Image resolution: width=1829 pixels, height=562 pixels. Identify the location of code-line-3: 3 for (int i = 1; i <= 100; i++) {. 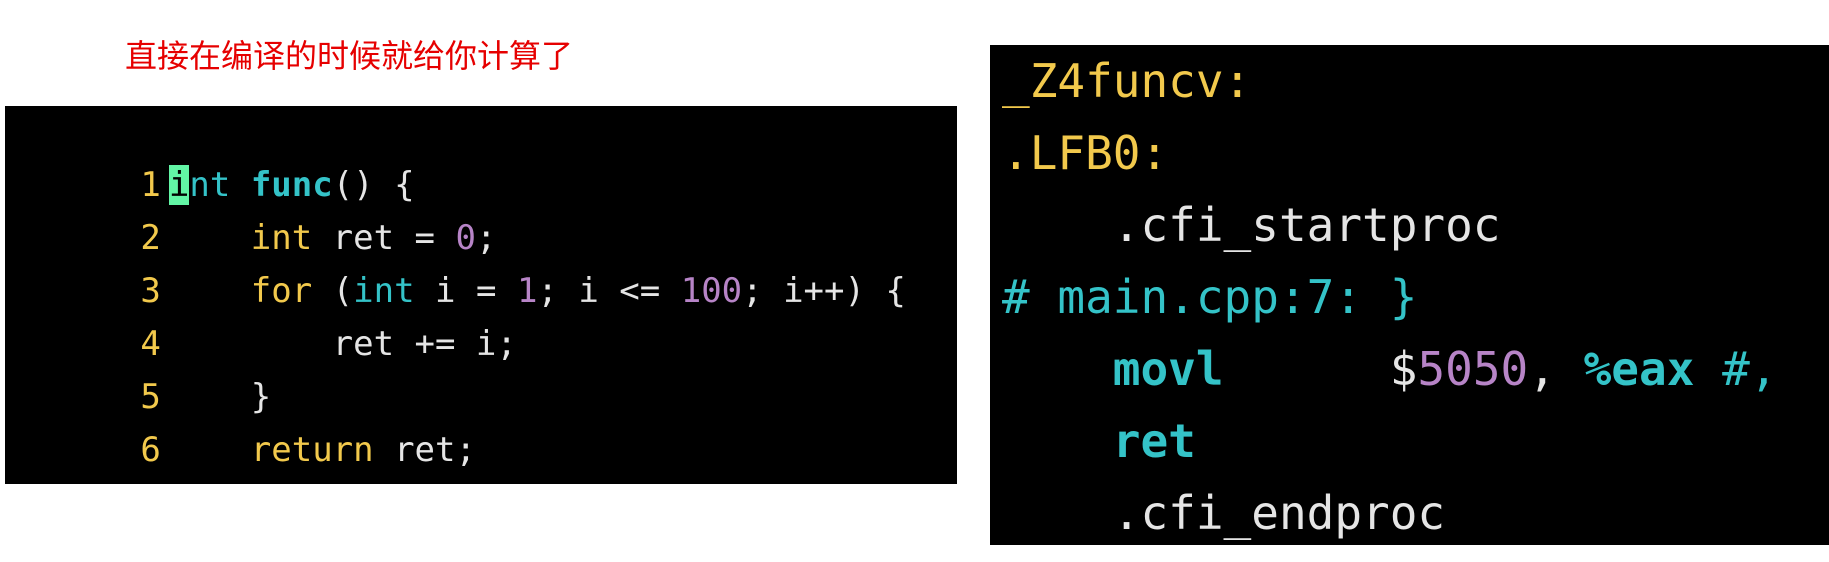
(455, 261).